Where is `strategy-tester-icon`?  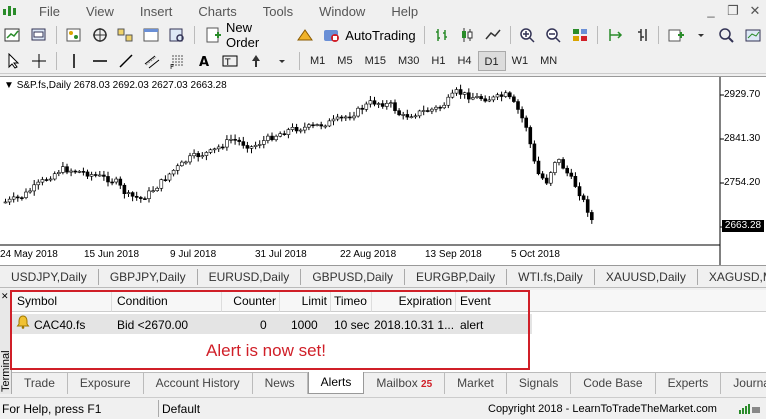 strategy-tester-icon is located at coordinates (177, 35).